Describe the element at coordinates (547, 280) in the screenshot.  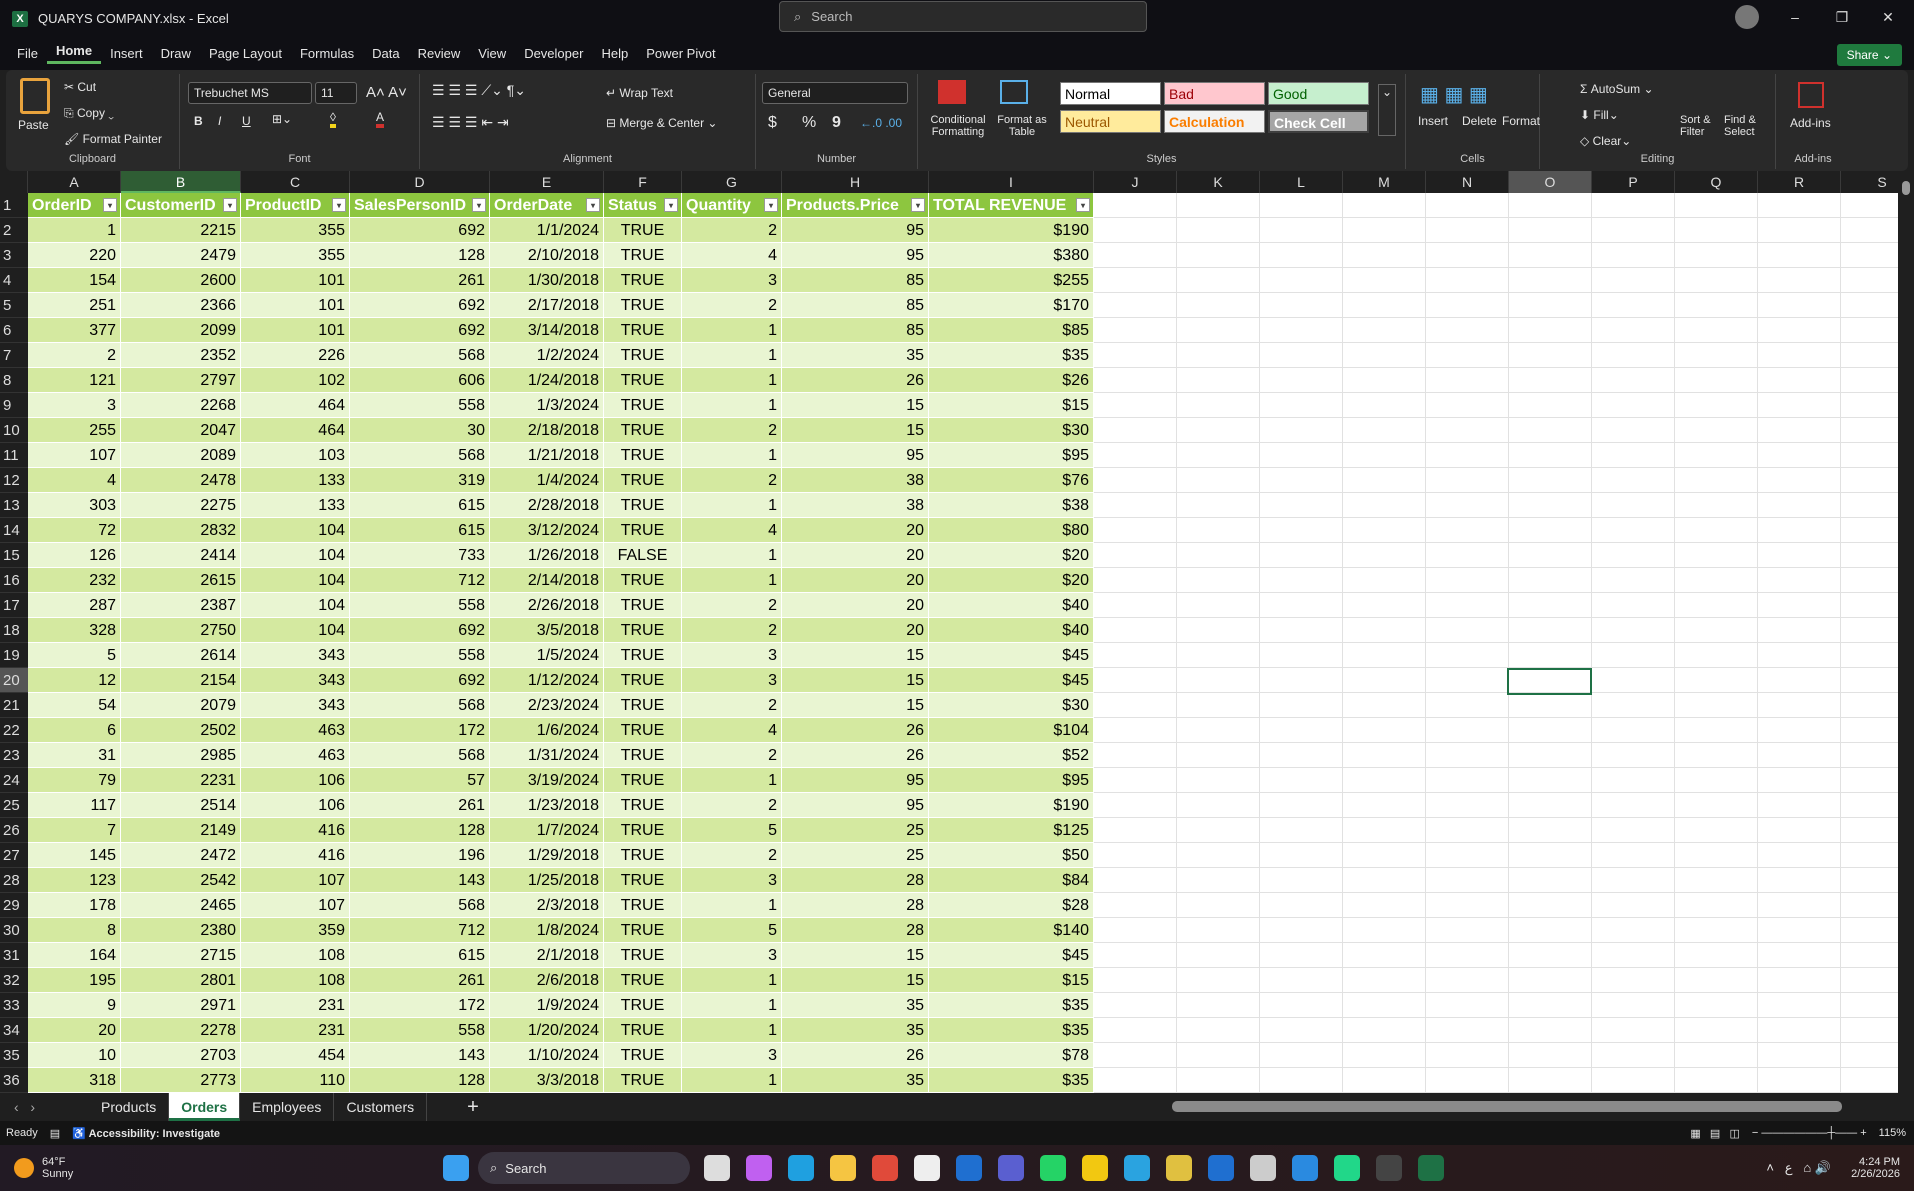
I see `table-cell: 1/30/2018` at that location.